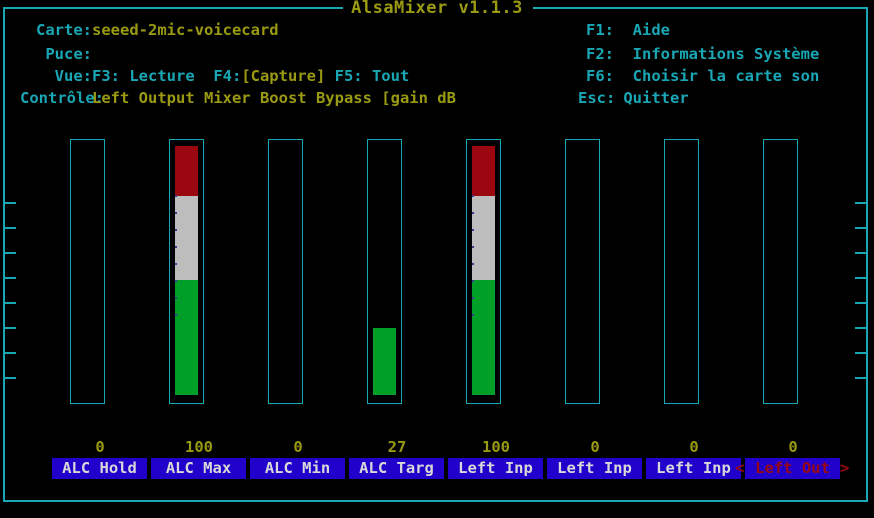  I want to click on window-border-left, so click(4, 254).